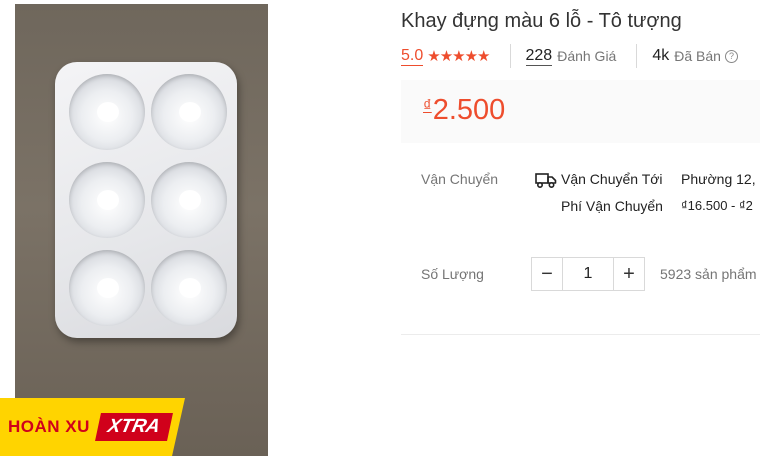  I want to click on shipping-label: Vận Chuyển, so click(460, 179).